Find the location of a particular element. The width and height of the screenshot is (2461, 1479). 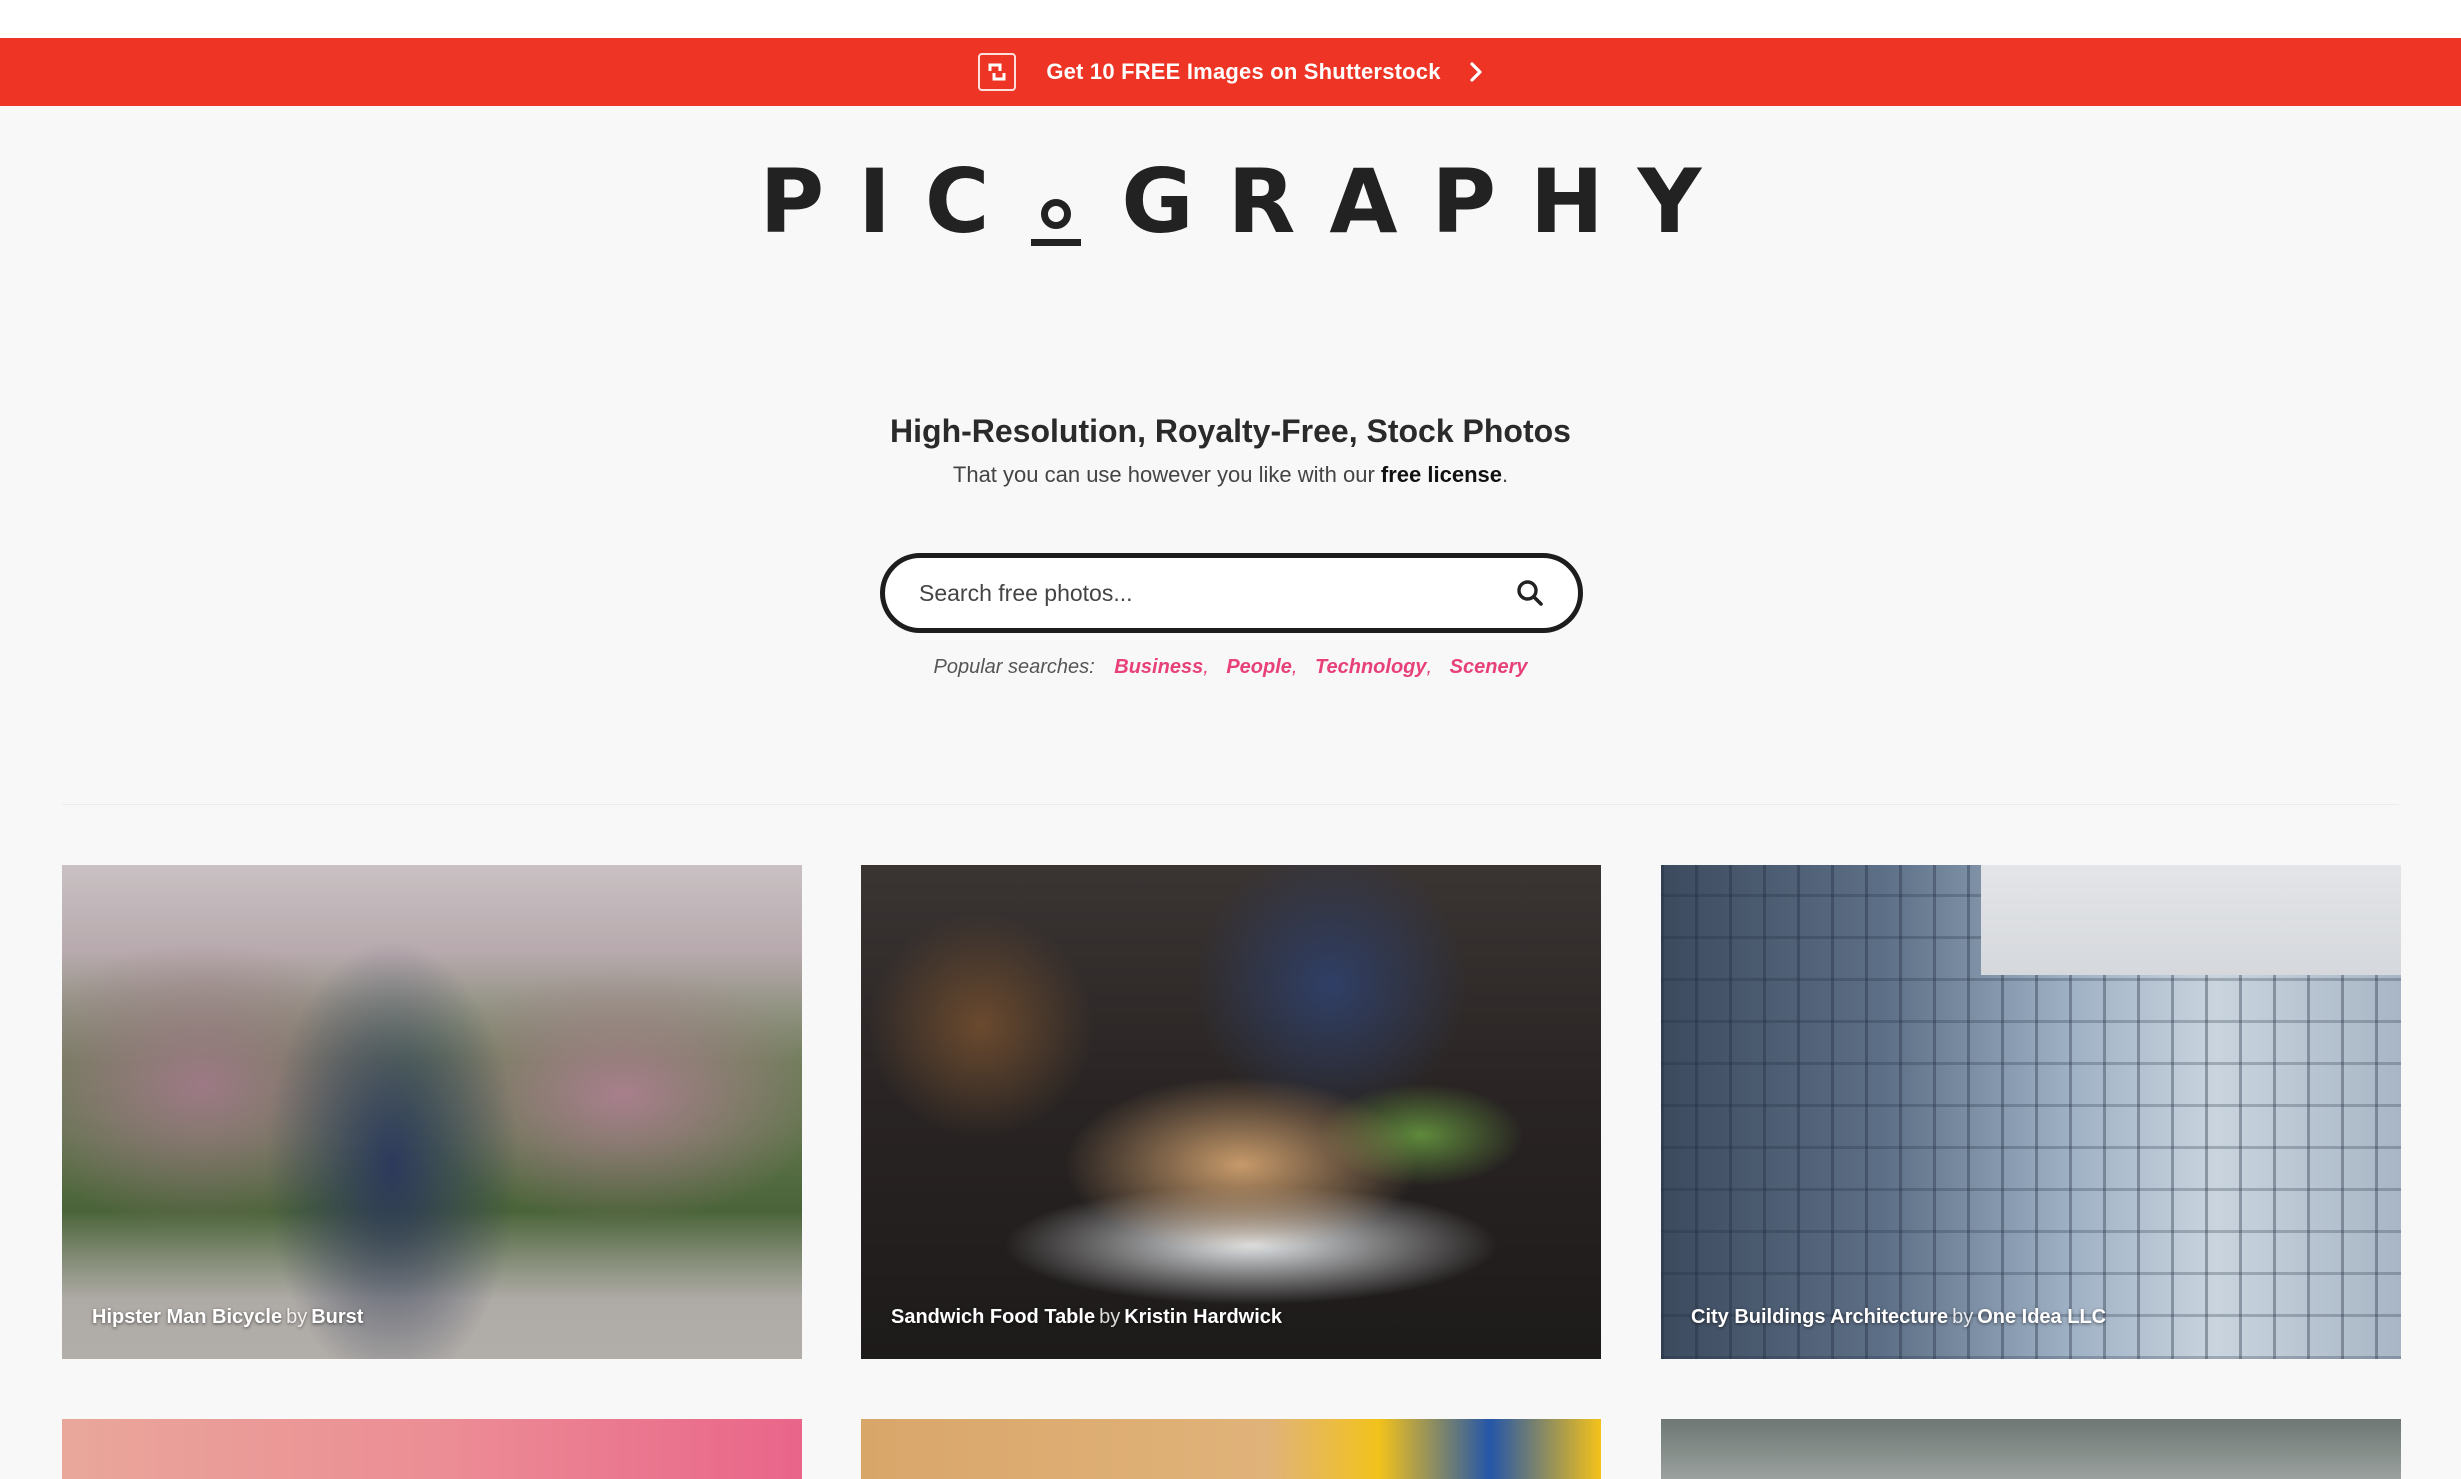

free-license-link: free license is located at coordinates (1441, 474).